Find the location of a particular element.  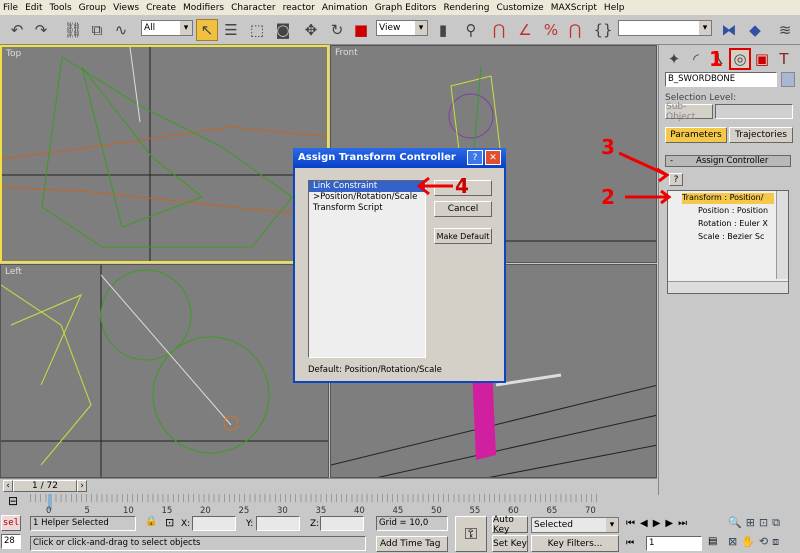

select-by-name-icon: ☰ is located at coordinates (231, 30).